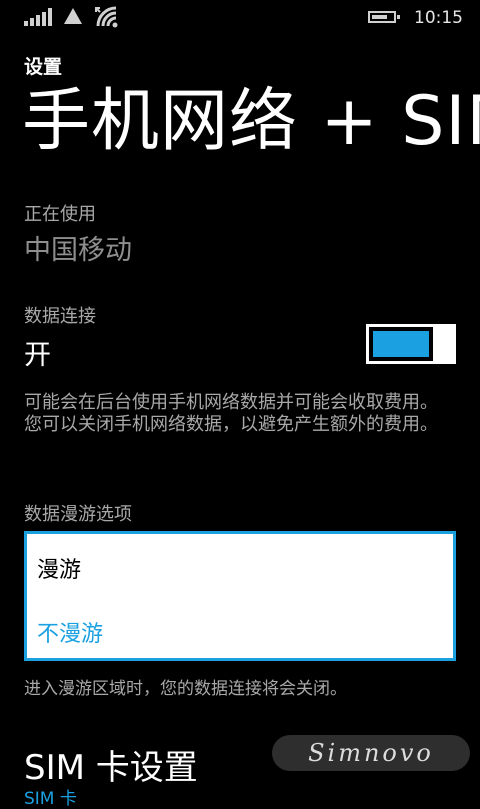 The height and width of the screenshot is (809, 480). I want to click on data-connection-label: 数据连接, so click(60, 316).